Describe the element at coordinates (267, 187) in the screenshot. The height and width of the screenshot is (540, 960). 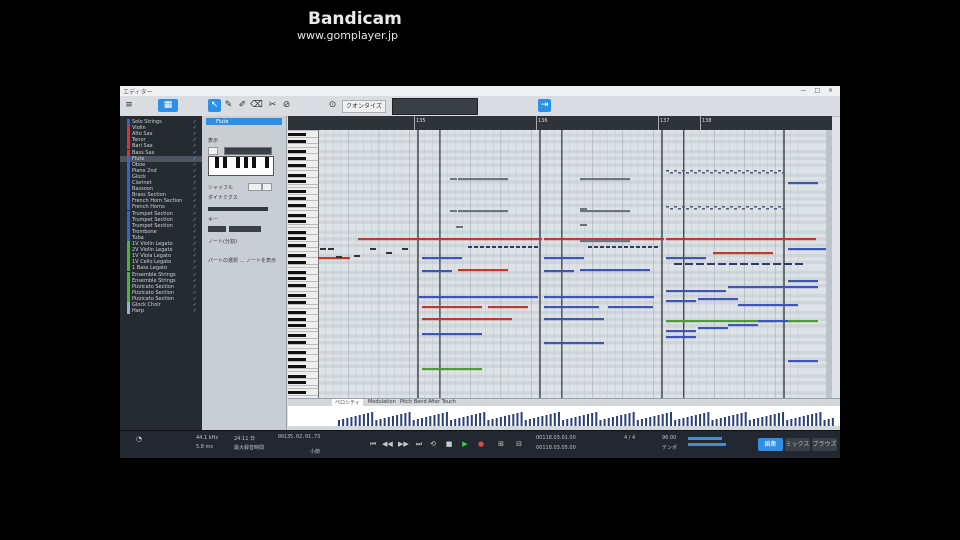
I see `shuffle-stepper` at that location.